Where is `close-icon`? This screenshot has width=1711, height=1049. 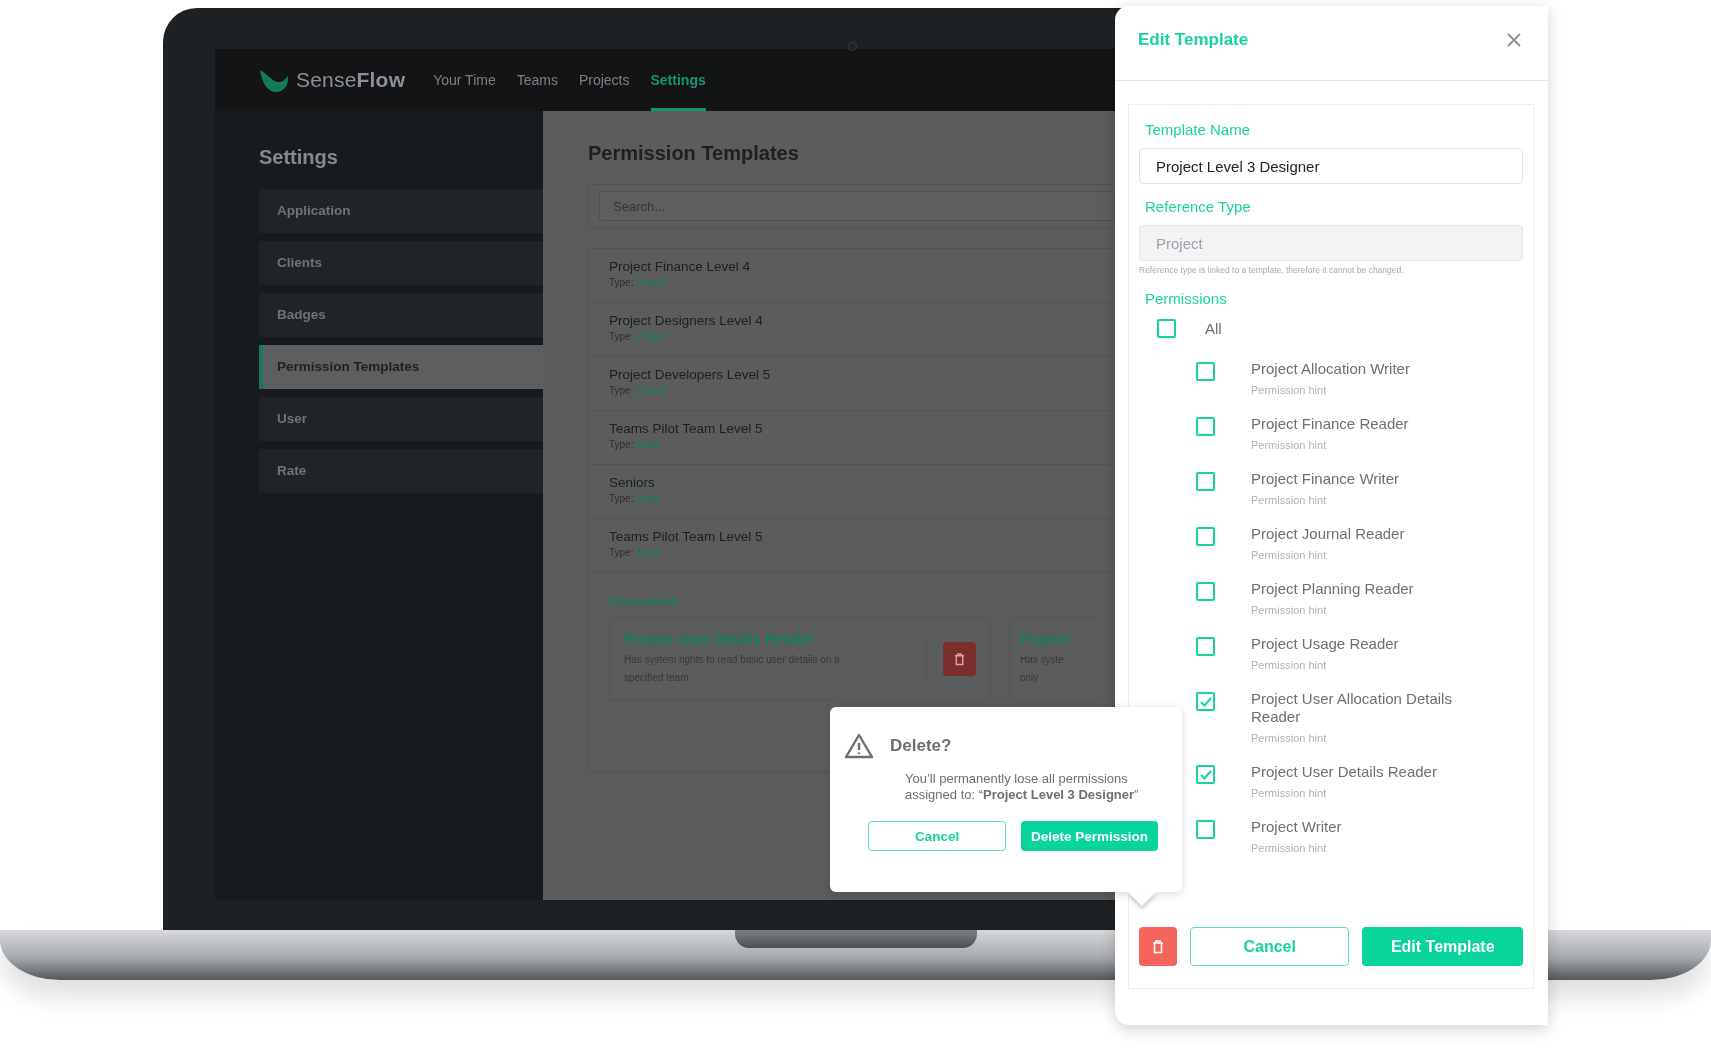 close-icon is located at coordinates (1514, 40).